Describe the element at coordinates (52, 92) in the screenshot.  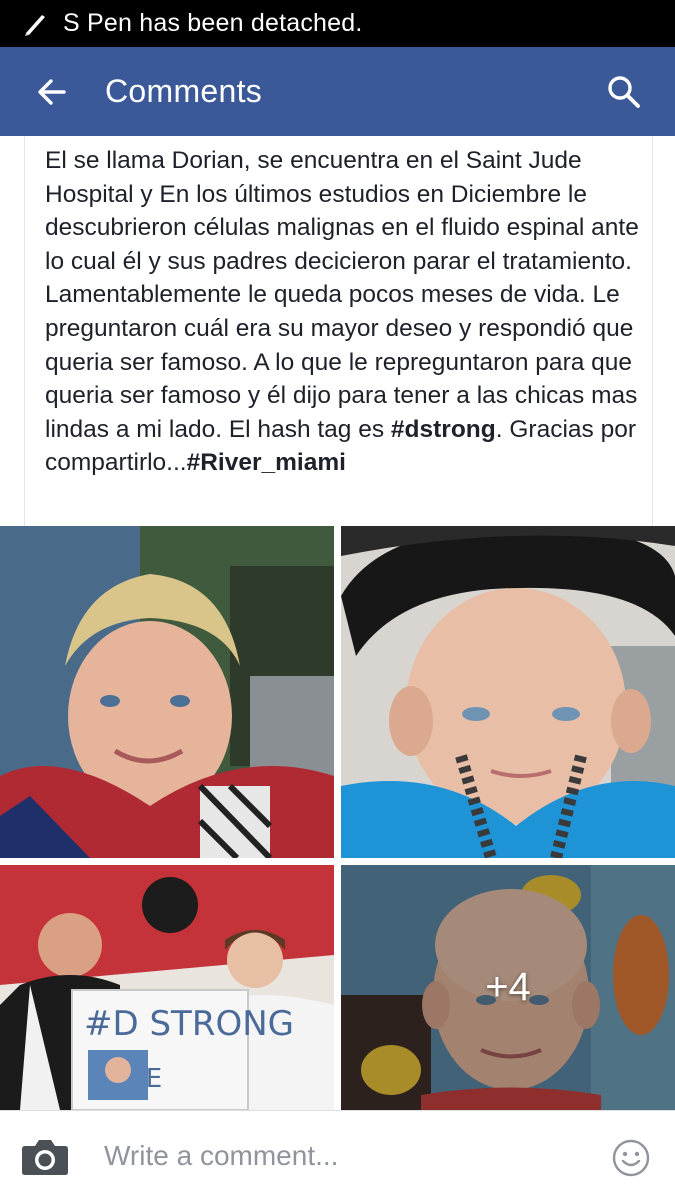
I see `arrow-left-icon` at that location.